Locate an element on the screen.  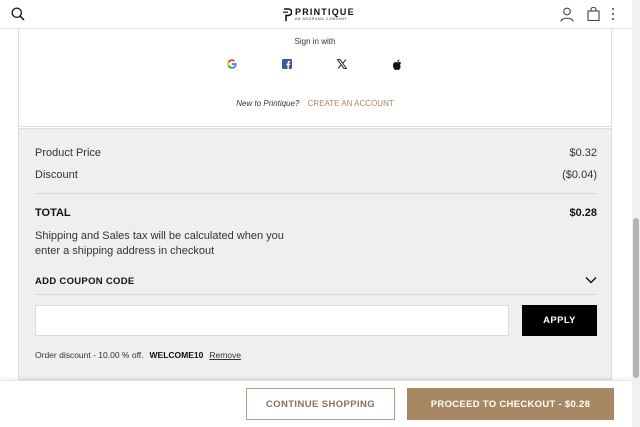
site-header: PRINTIQUE AN ADORAMA COMPANY is located at coordinates (316, 14).